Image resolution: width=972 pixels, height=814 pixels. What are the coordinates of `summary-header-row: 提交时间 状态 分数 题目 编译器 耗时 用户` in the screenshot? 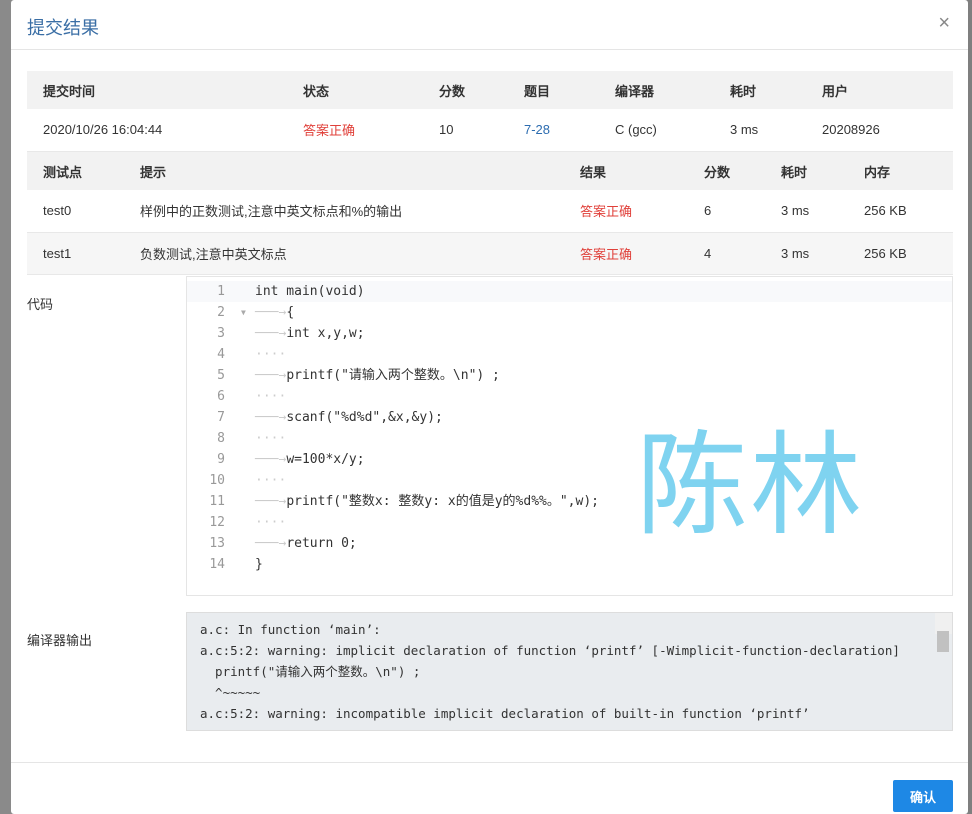 It's located at (490, 90).